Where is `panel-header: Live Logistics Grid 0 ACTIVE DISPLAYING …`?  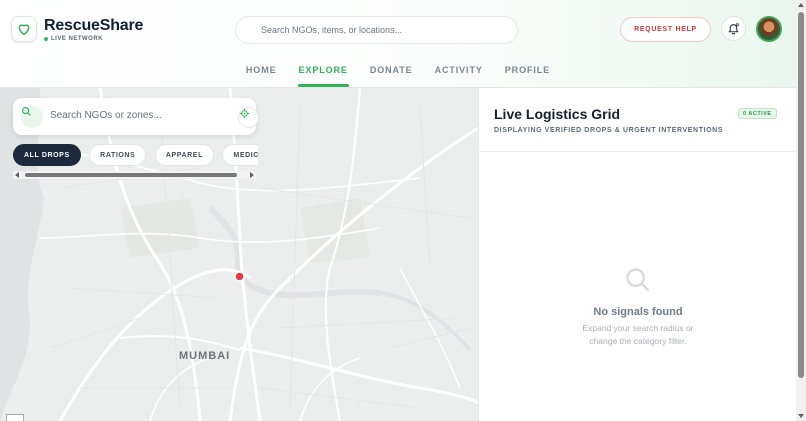
panel-header: Live Logistics Grid 0 ACTIVE DISPLAYING … is located at coordinates (638, 120).